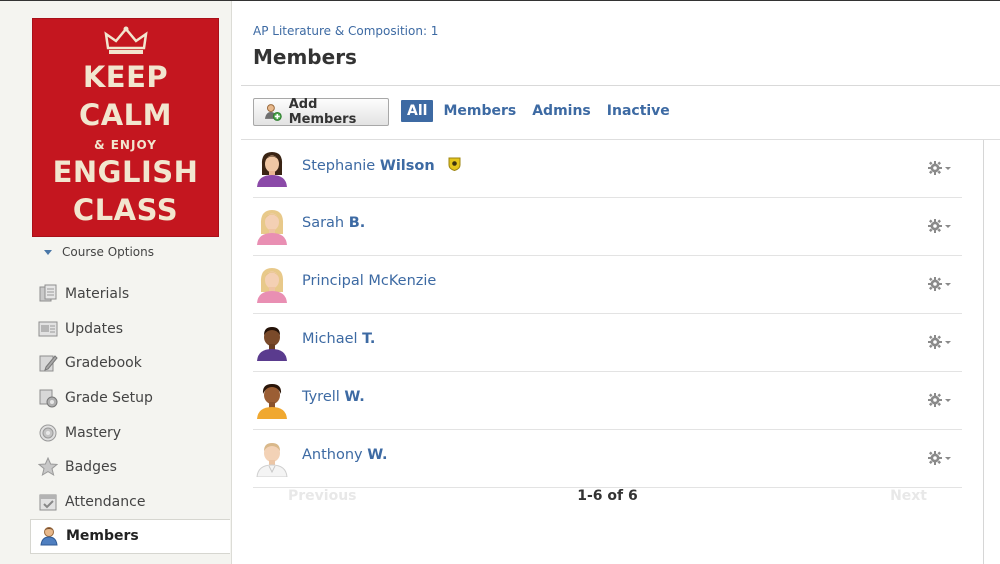 Image resolution: width=1000 pixels, height=564 pixels. I want to click on grade-setup-icon, so click(48, 398).